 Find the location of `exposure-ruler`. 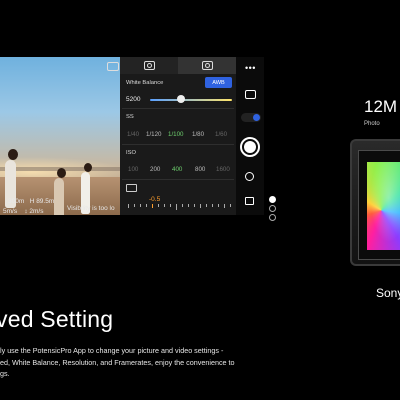

exposure-ruler is located at coordinates (180, 207).